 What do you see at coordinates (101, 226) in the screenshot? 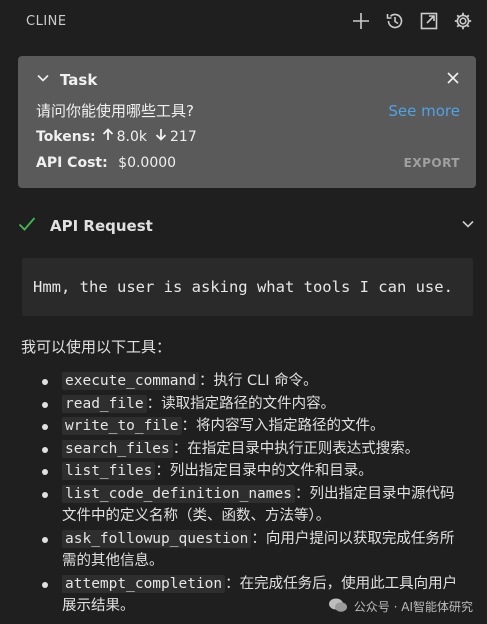
I see `api-request-label: API Request` at bounding box center [101, 226].